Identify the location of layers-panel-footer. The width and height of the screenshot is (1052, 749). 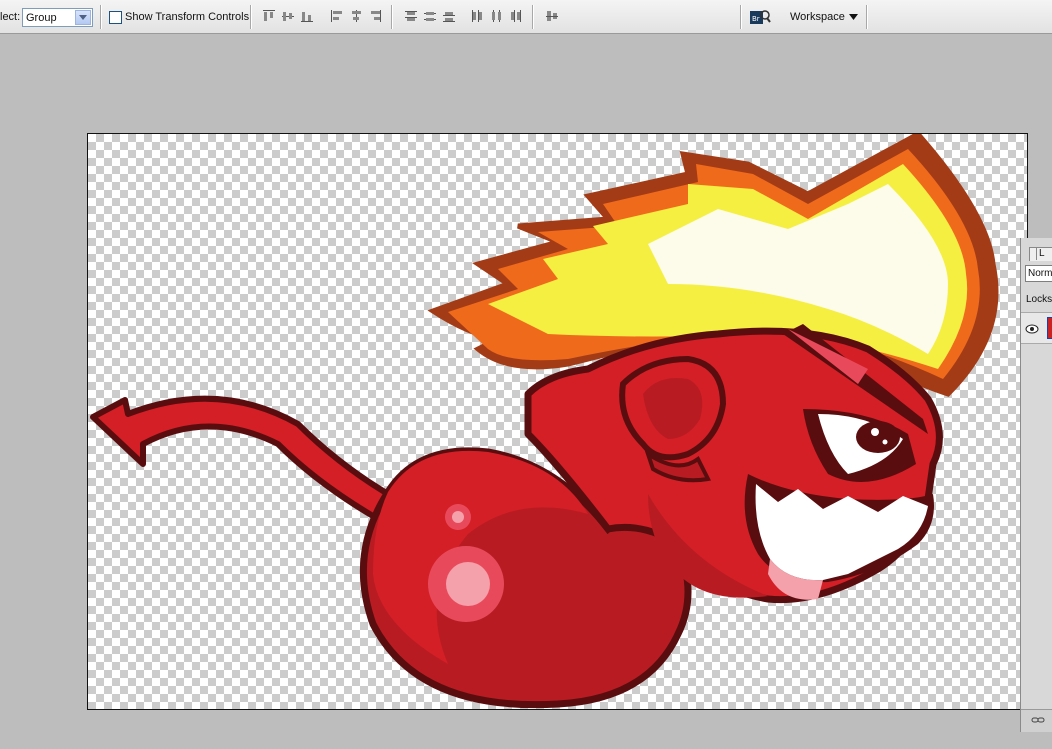
(1036, 720).